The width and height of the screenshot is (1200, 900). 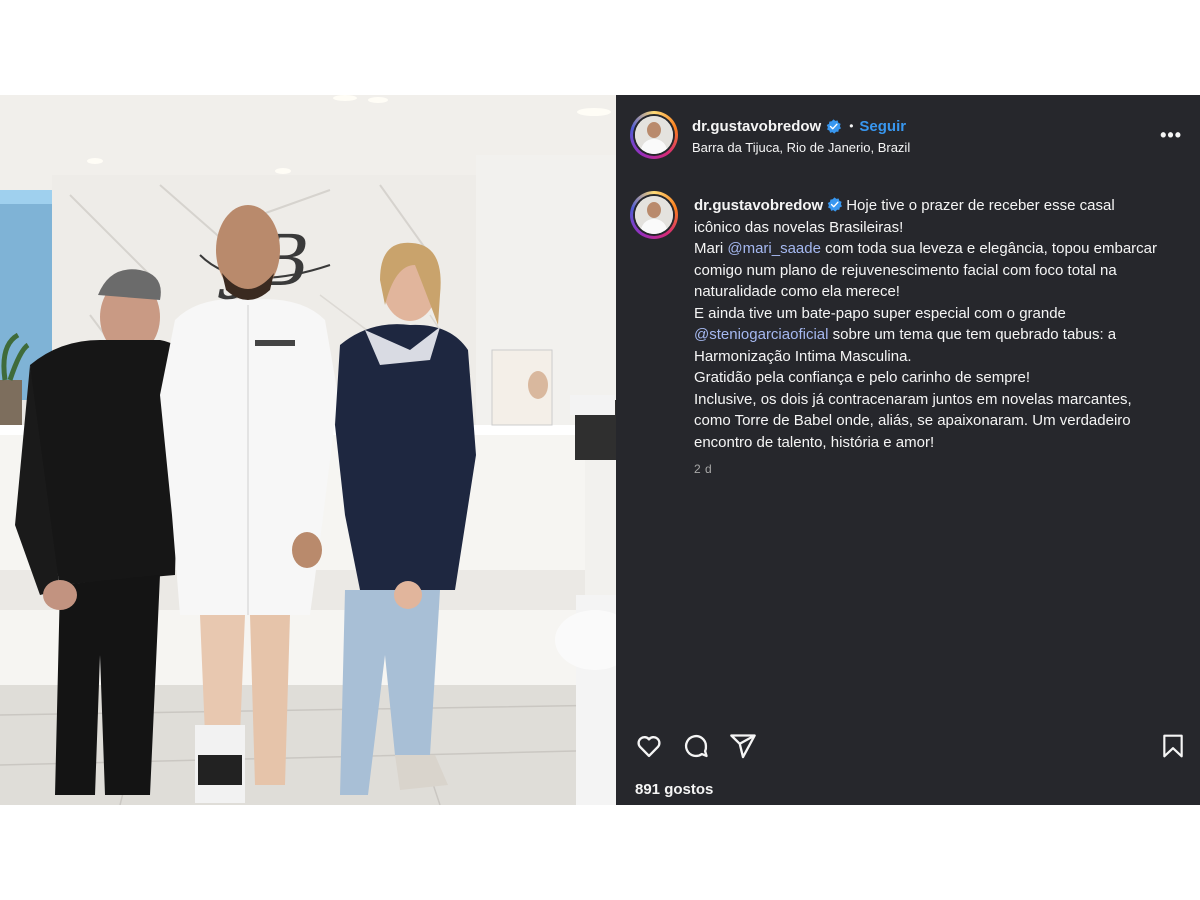 I want to click on caption-username: dr.gustavobredow, so click(x=758, y=205).